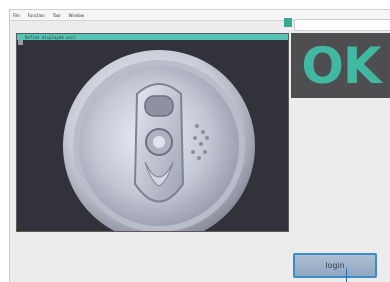 The image size is (390, 282). Describe the element at coordinates (50, 37) in the screenshot. I see `image-caption: Define displayed unit` at that location.